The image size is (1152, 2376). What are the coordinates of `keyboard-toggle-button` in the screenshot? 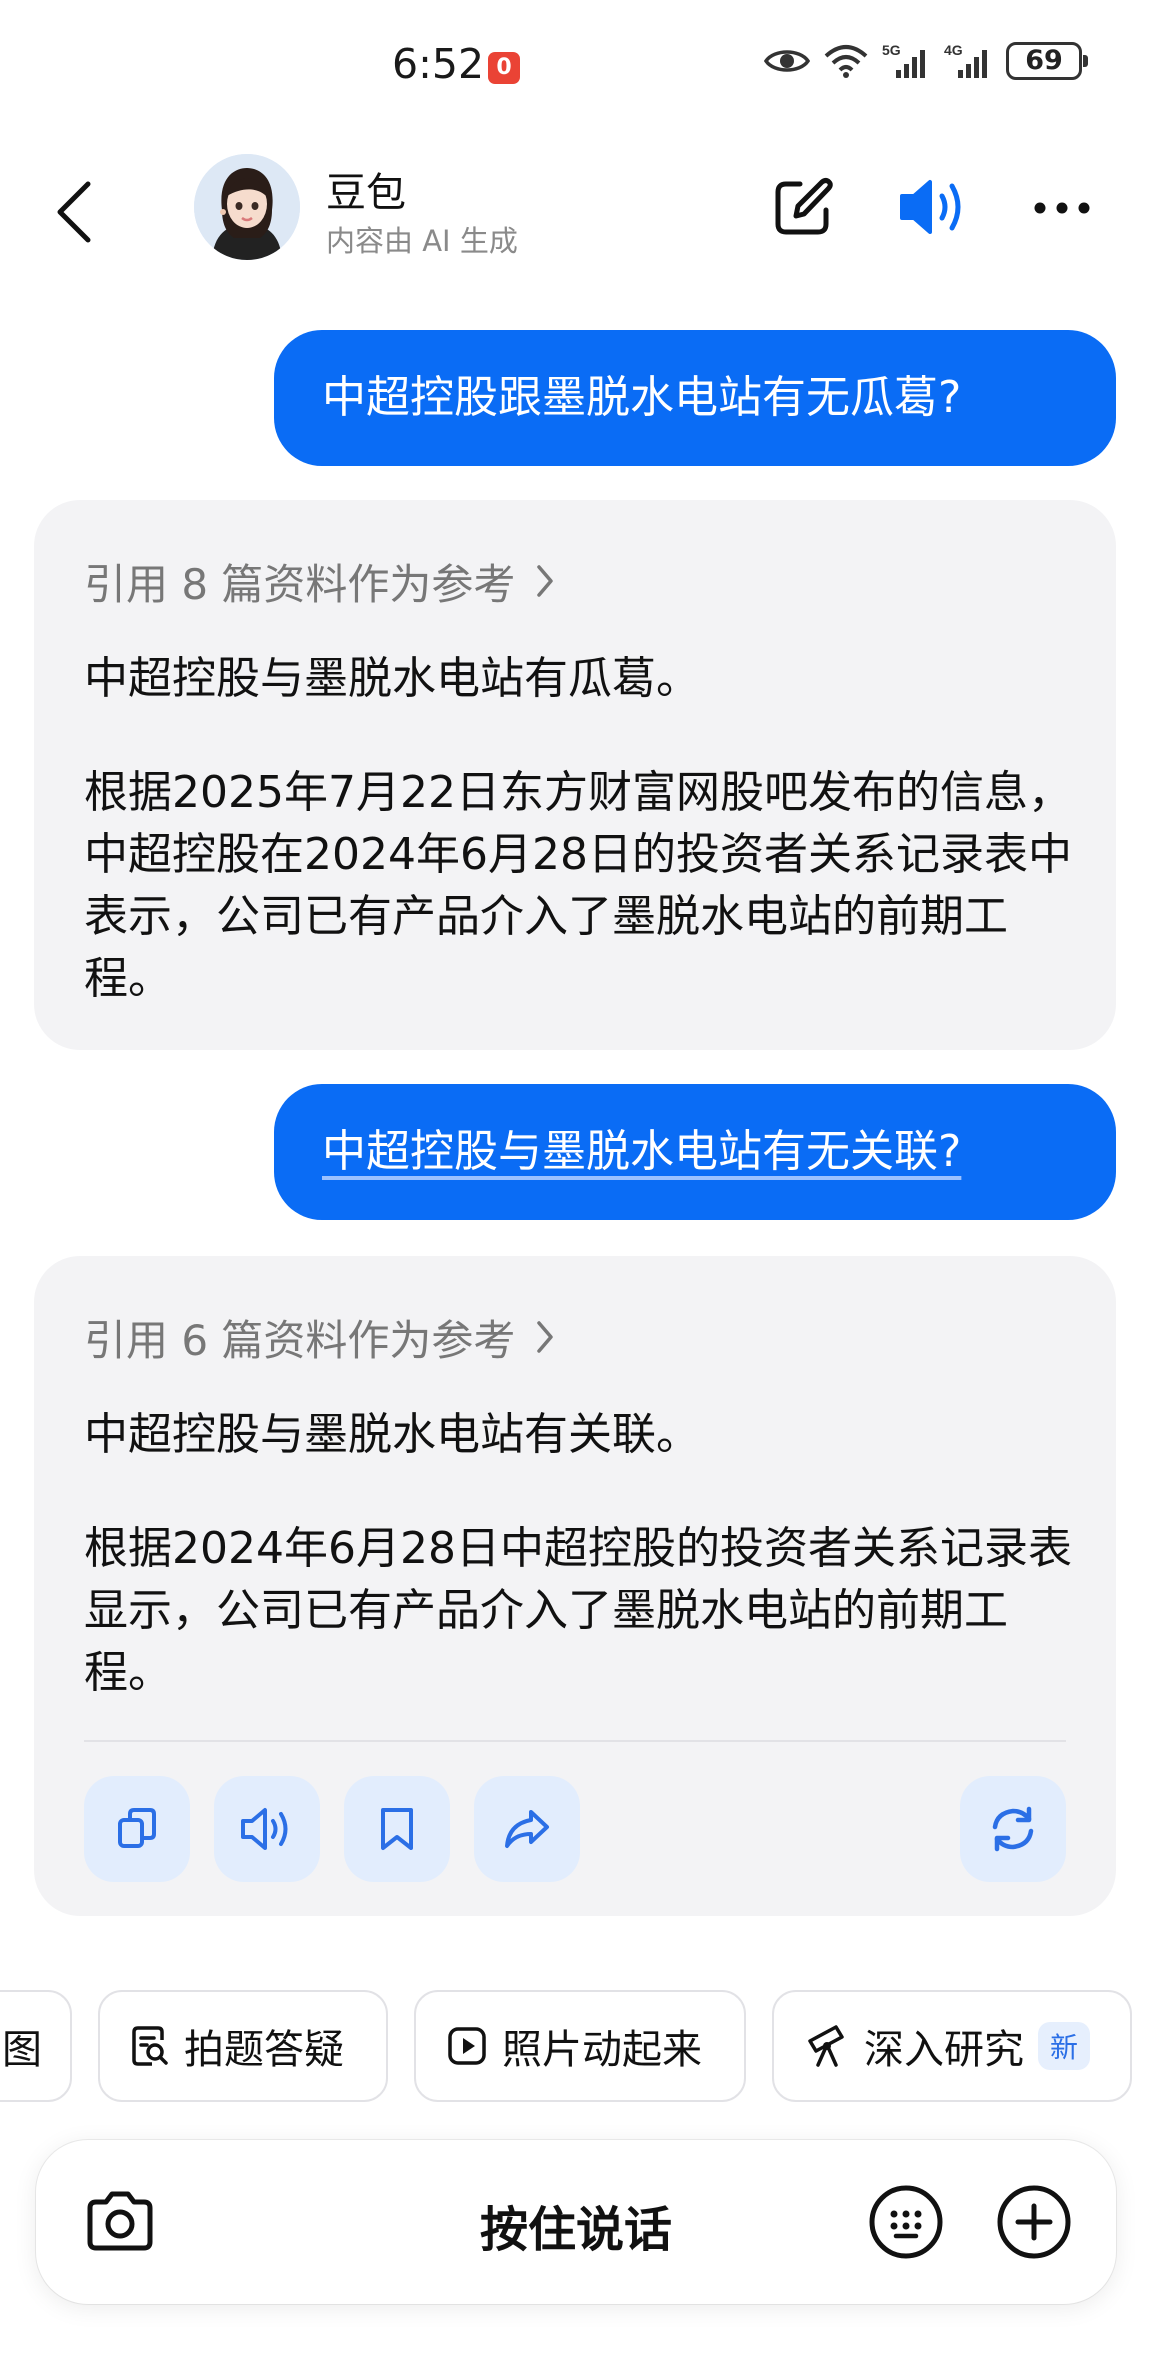 It's located at (906, 2222).